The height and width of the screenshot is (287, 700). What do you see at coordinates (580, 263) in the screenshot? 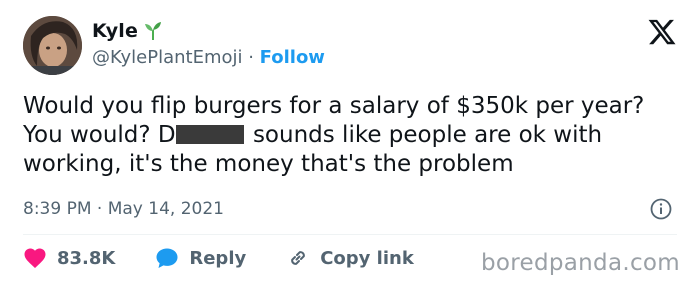
I see `watermark: boredpanda.com` at bounding box center [580, 263].